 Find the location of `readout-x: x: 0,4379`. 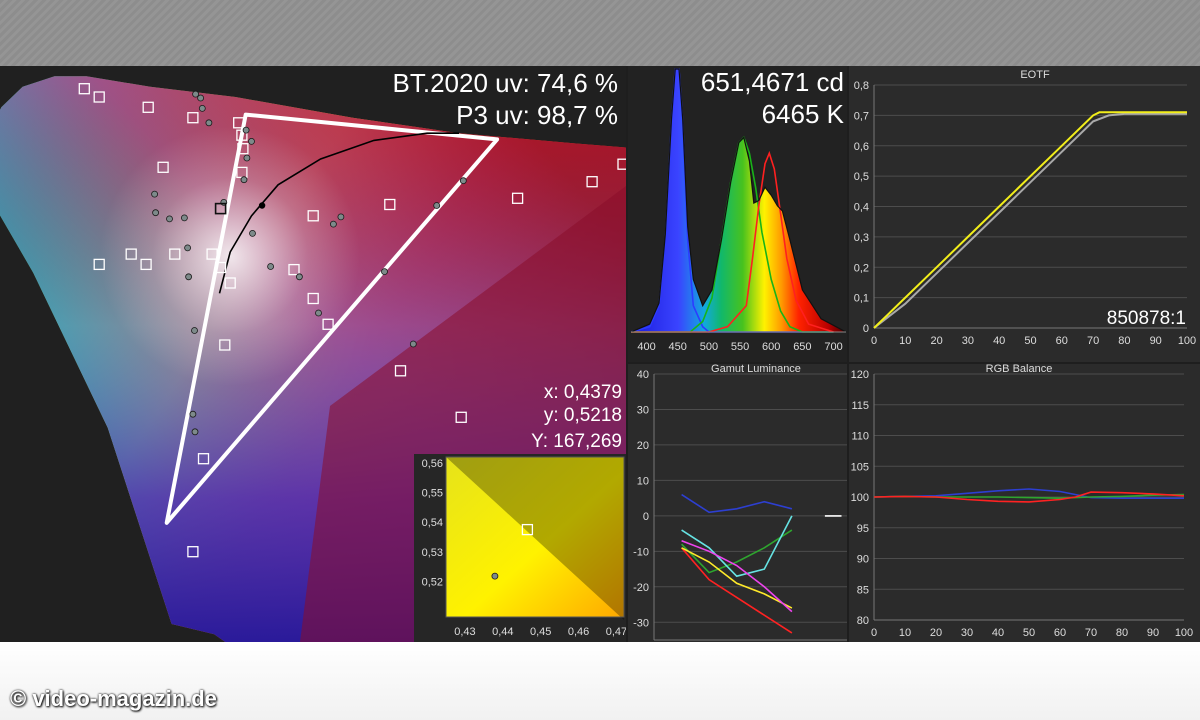

readout-x: x: 0,4379 is located at coordinates (583, 392).